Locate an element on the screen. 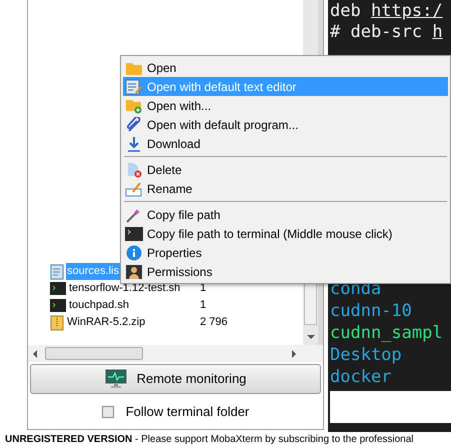 The image size is (451, 447). editor-icon is located at coordinates (134, 86).